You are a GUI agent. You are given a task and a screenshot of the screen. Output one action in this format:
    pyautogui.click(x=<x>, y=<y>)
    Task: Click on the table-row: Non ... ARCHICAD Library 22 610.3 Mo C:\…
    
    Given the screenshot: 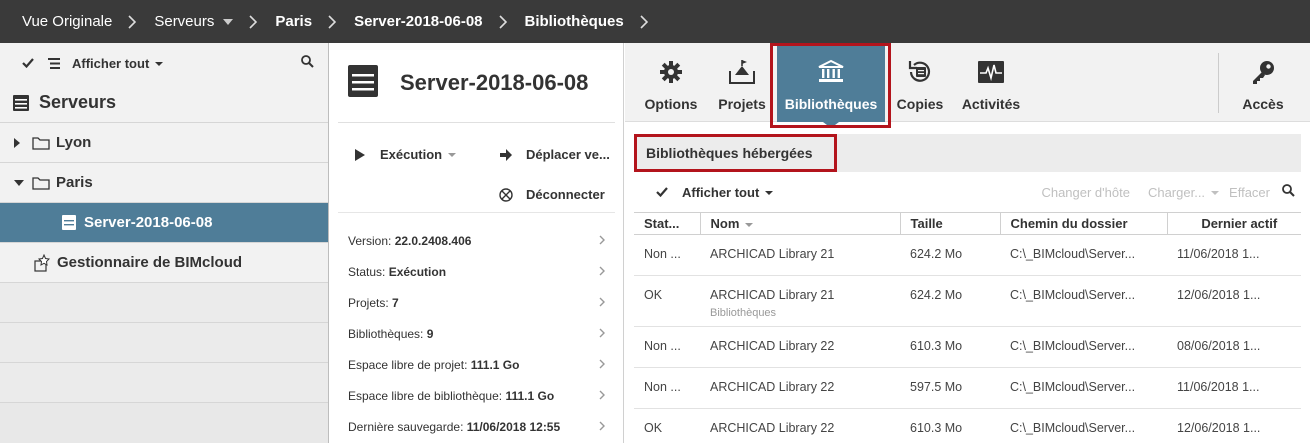 What is the action you would take?
    pyautogui.click(x=967, y=347)
    